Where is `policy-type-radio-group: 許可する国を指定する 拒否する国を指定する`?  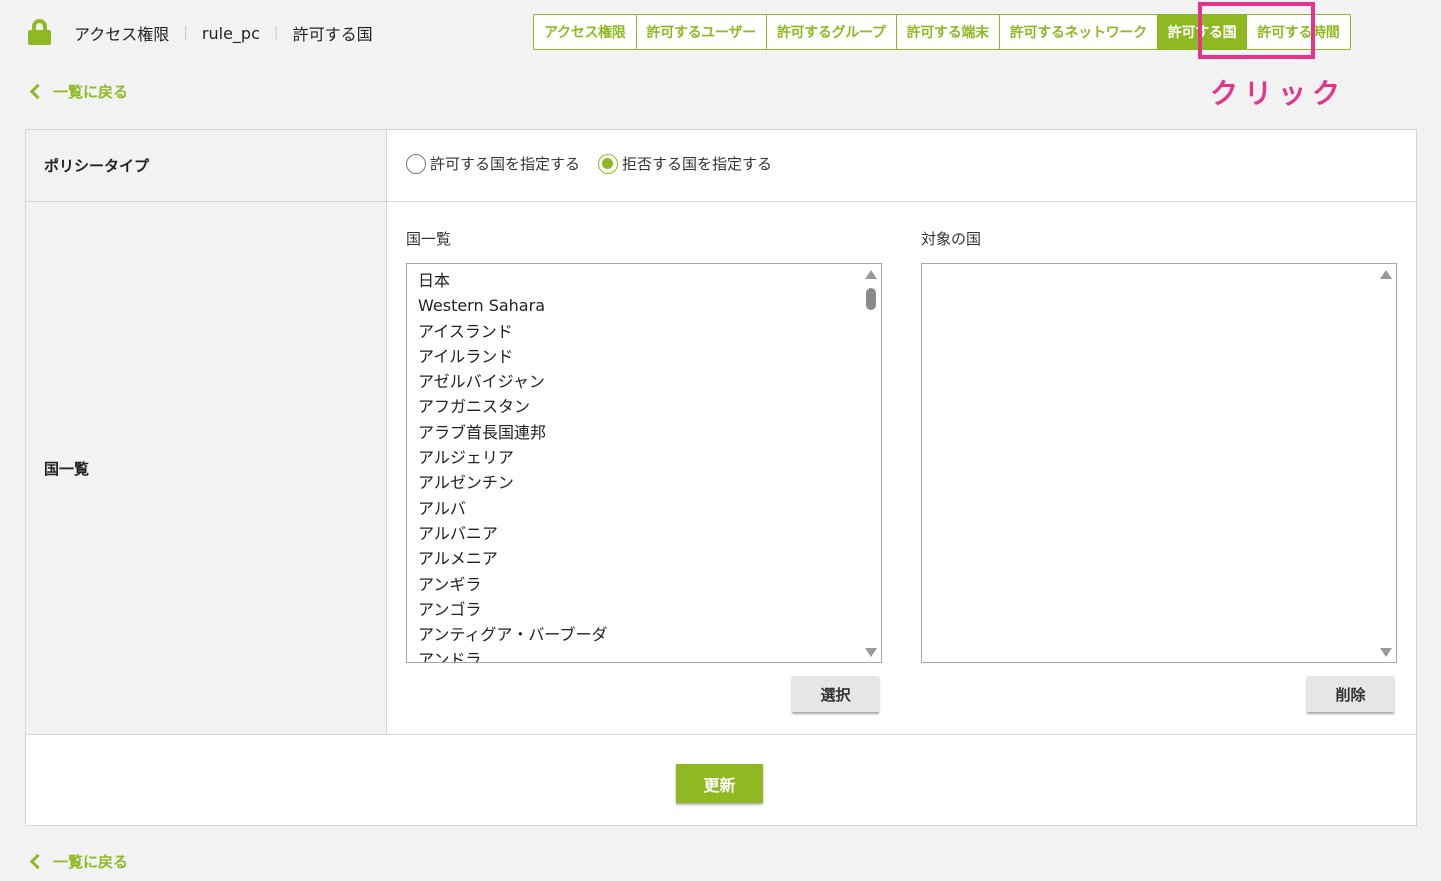 policy-type-radio-group: 許可する国を指定する 拒否する国を指定する is located at coordinates (598, 163).